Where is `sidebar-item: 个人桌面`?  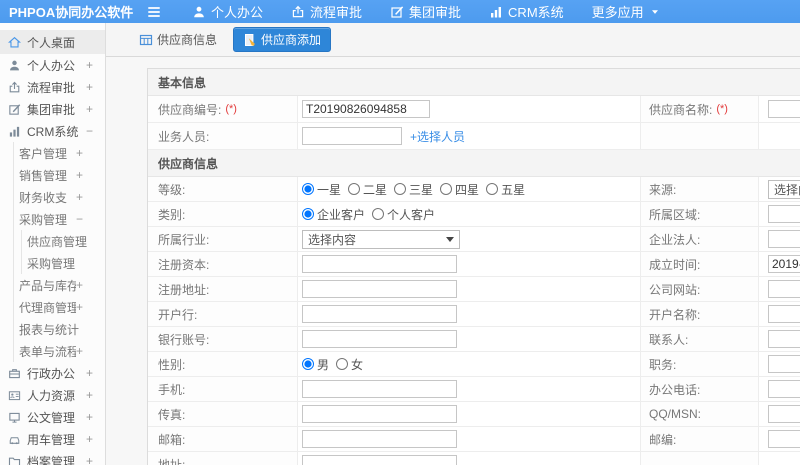
sidebar-item: 个人桌面 is located at coordinates (52, 42).